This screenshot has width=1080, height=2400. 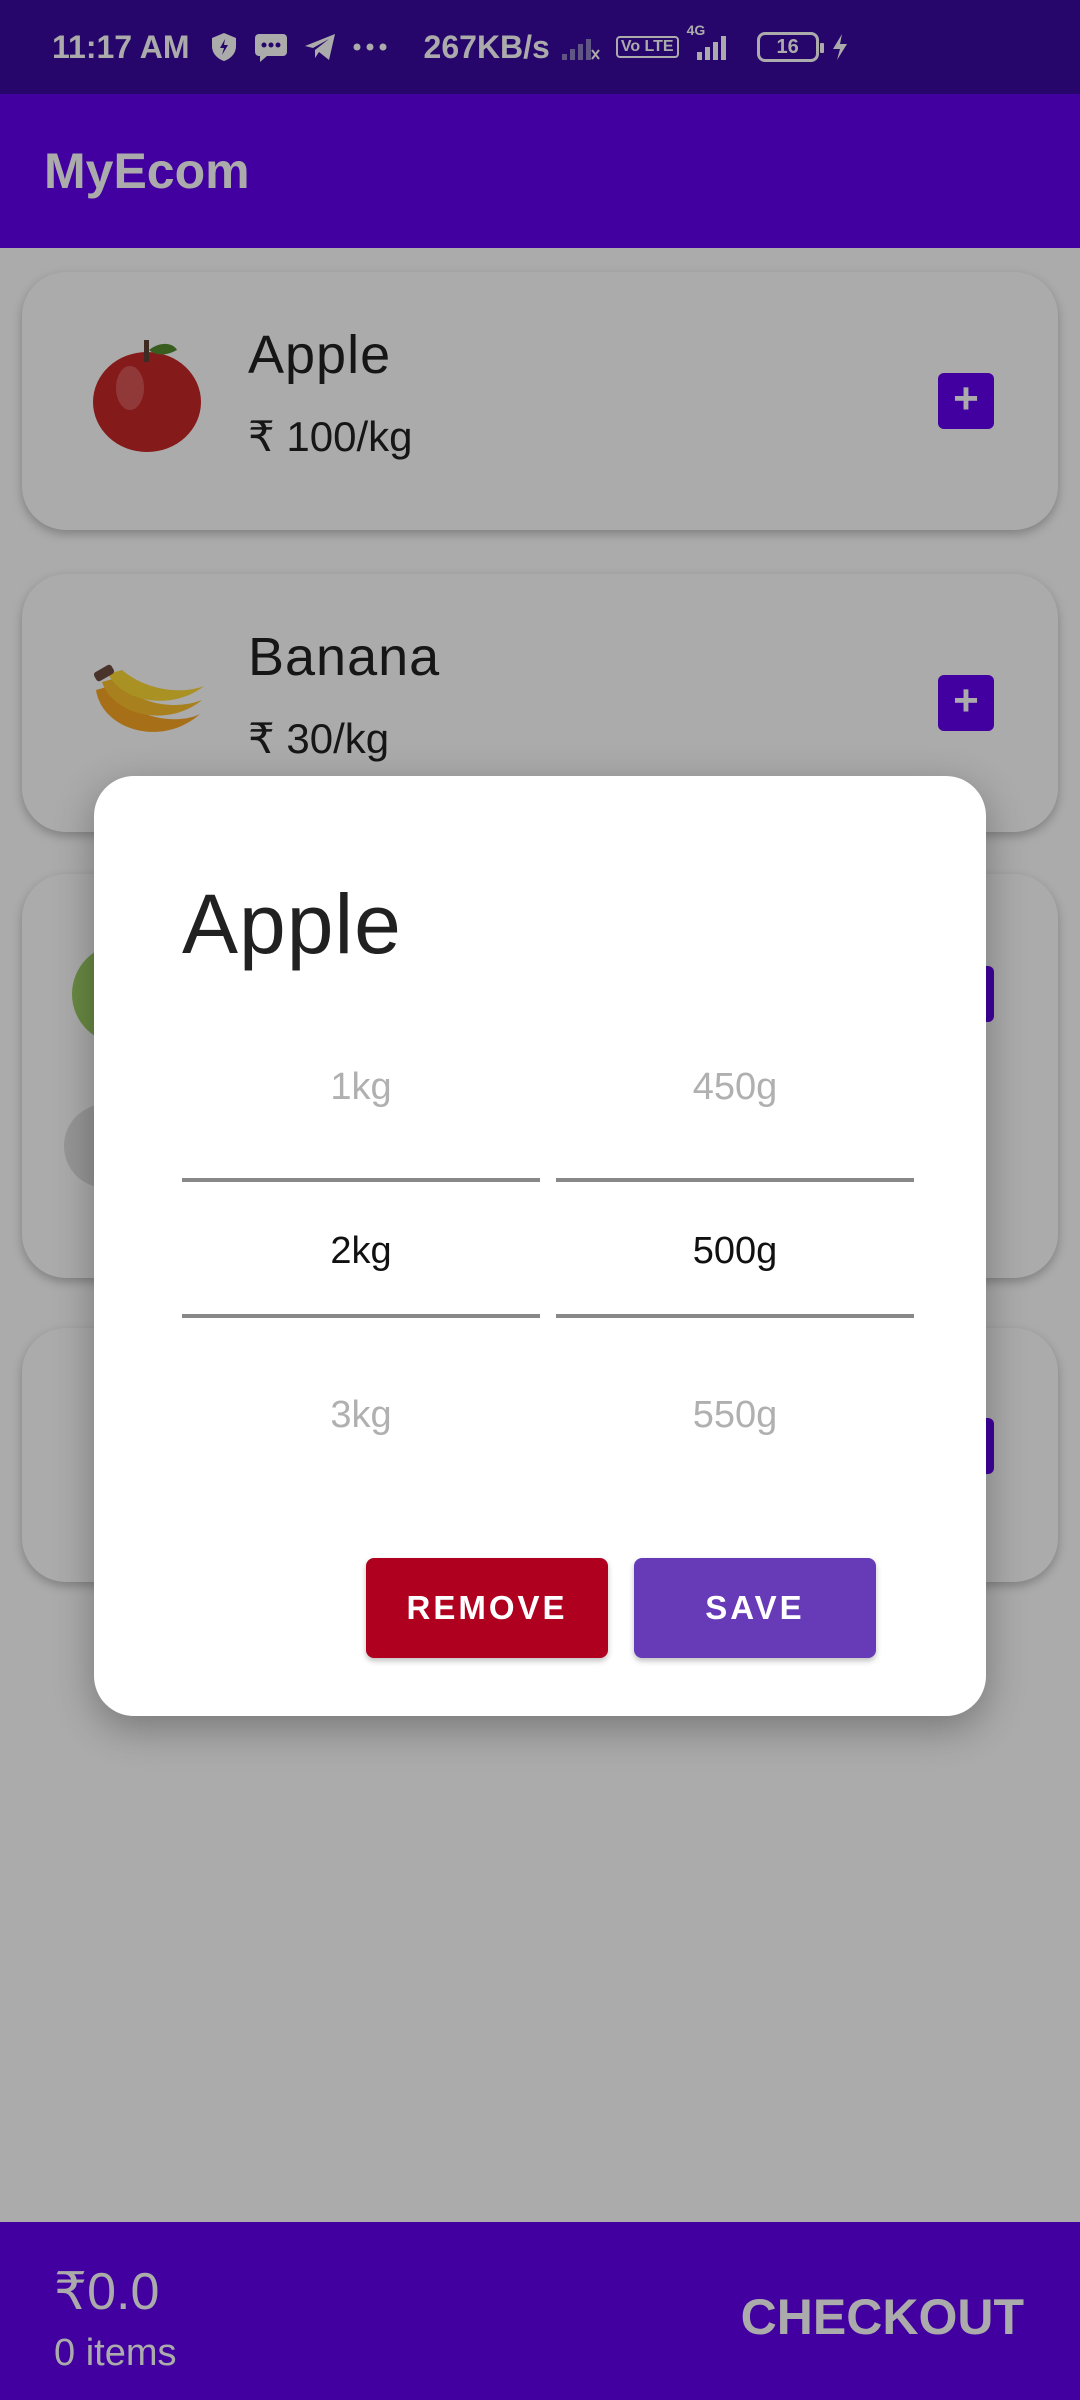 I want to click on gram-option-prev: 450g, so click(x=735, y=1087).